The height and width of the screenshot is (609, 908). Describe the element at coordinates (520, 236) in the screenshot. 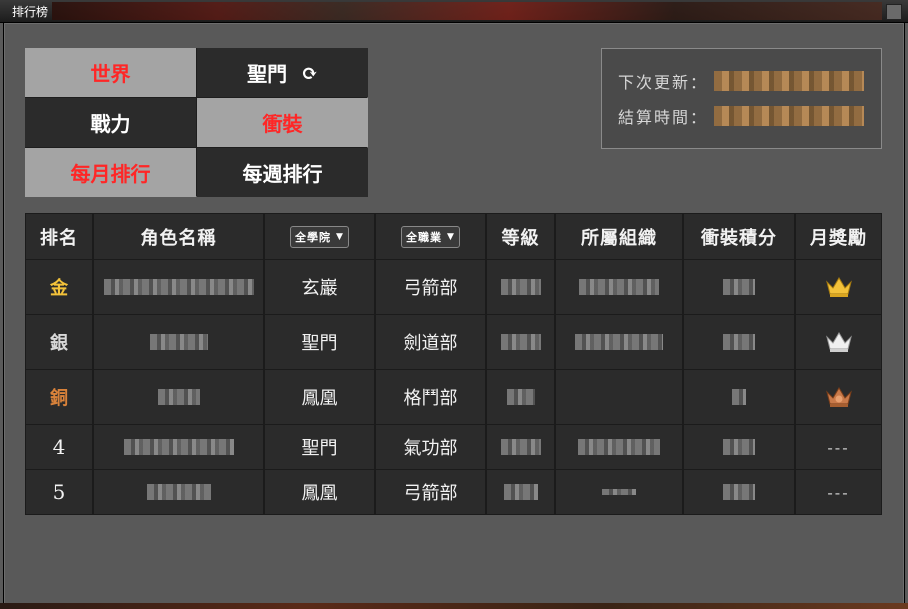

I see `header-level: 等級` at that location.